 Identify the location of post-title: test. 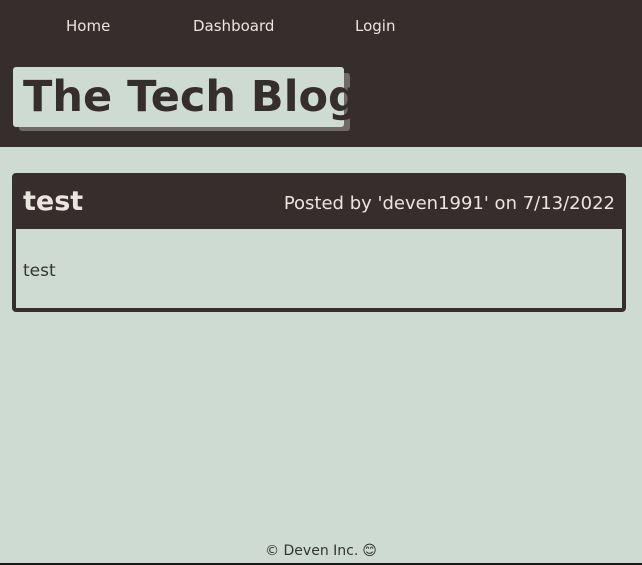
(53, 201).